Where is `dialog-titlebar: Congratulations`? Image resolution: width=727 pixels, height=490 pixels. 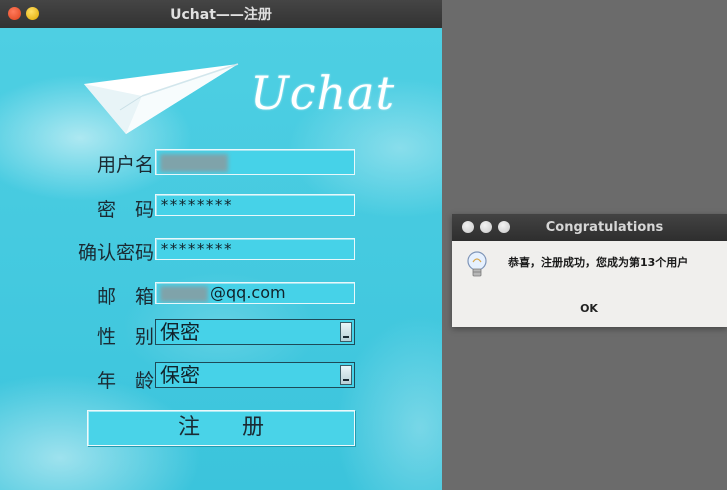 dialog-titlebar: Congratulations is located at coordinates (589, 227).